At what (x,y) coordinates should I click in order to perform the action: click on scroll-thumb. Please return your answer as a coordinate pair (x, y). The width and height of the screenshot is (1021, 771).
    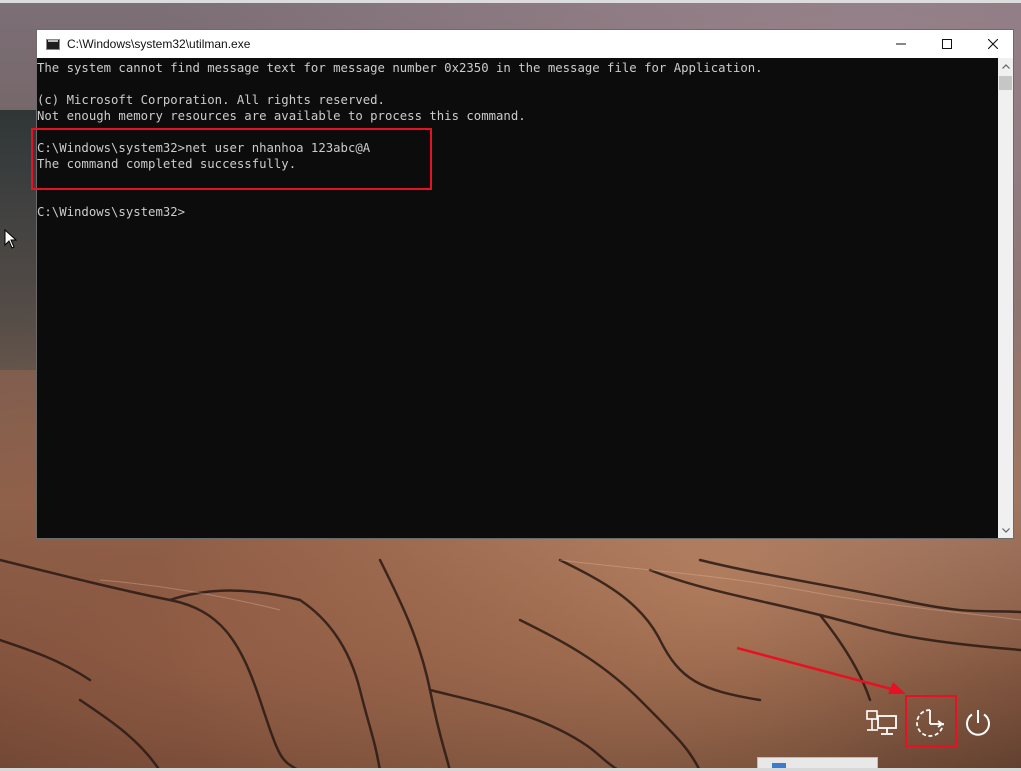
    Looking at the image, I should click on (1005, 83).